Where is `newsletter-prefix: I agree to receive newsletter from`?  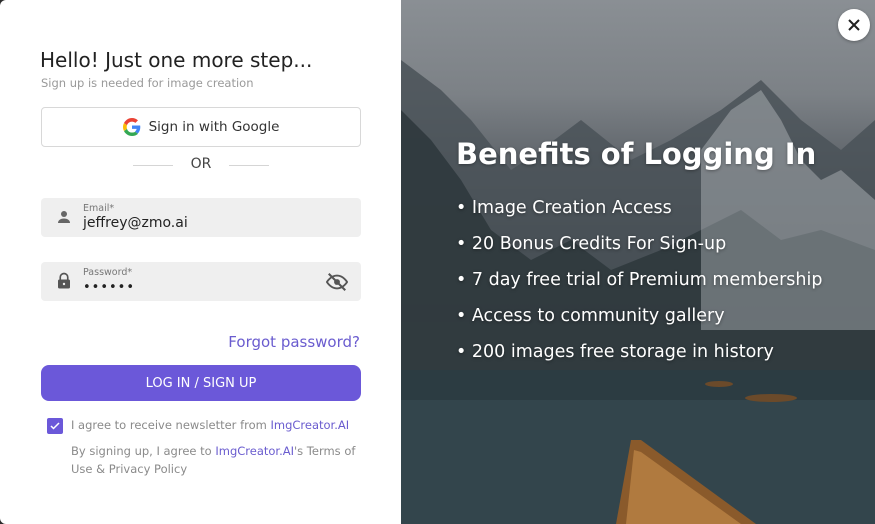
newsletter-prefix: I agree to receive newsletter from is located at coordinates (171, 425).